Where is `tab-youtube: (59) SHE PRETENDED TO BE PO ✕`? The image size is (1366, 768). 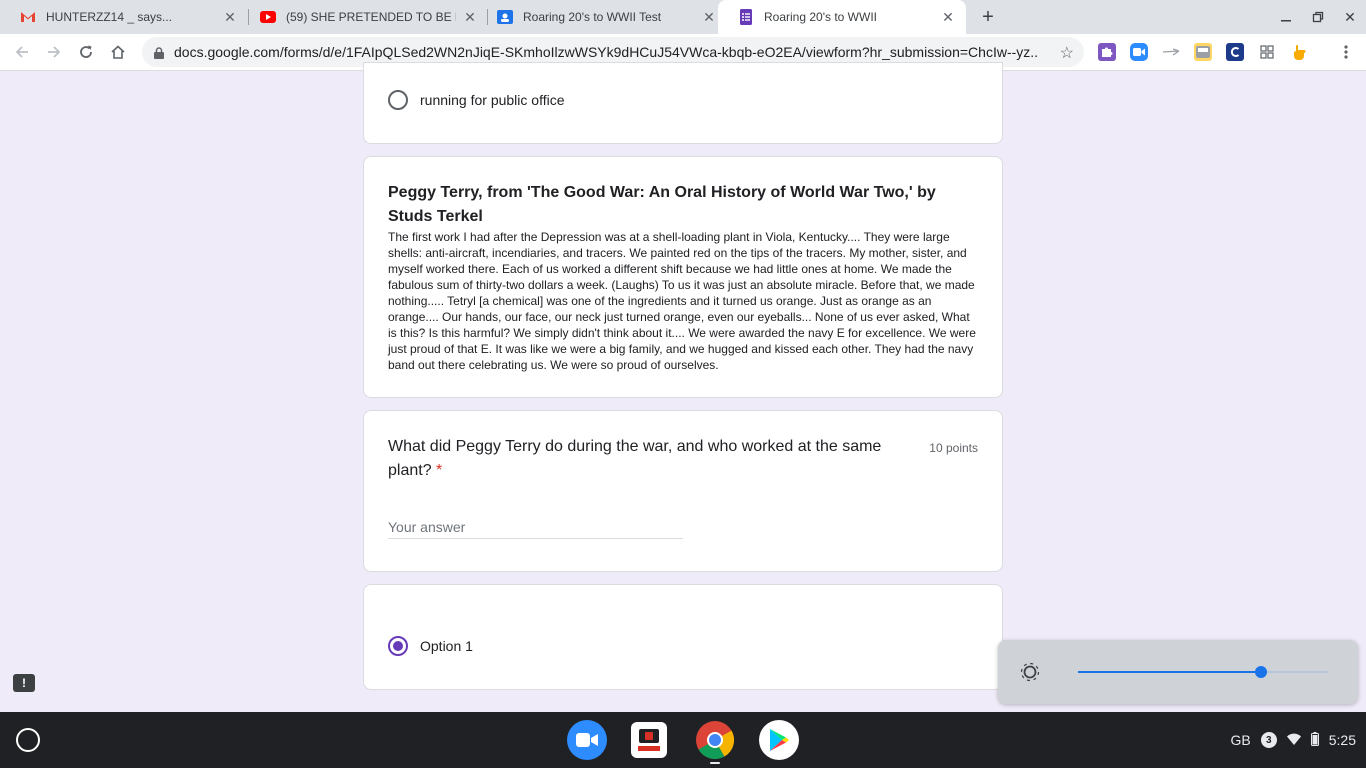
tab-youtube: (59) SHE PRETENDED TO BE PO ✕ is located at coordinates (364, 17).